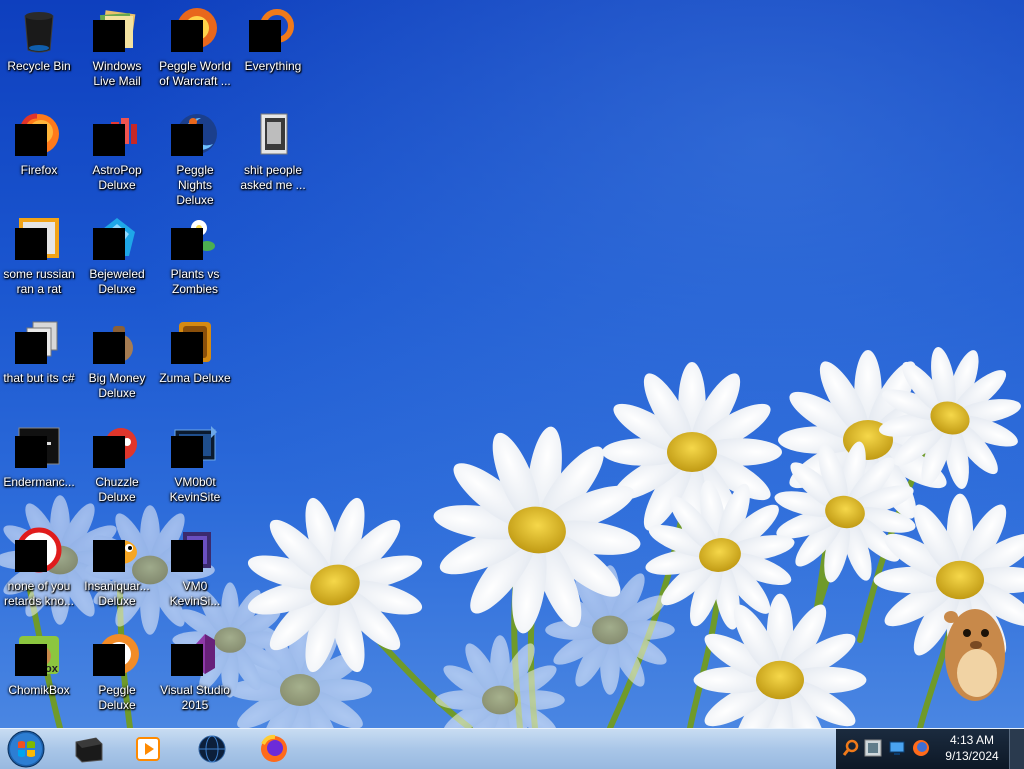 This screenshot has height=769, width=1024. I want to click on system-tray: 4:13 AM 9/13/2024, so click(930, 749).